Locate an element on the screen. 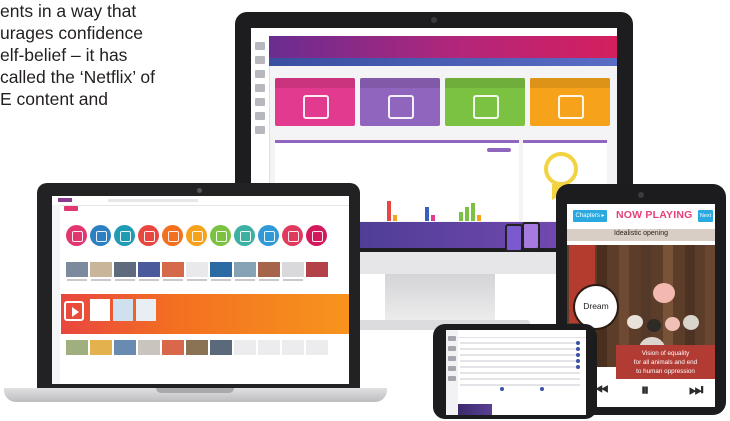 The height and width of the screenshot is (421, 730). sidebar-lessons-icon is located at coordinates (260, 74).